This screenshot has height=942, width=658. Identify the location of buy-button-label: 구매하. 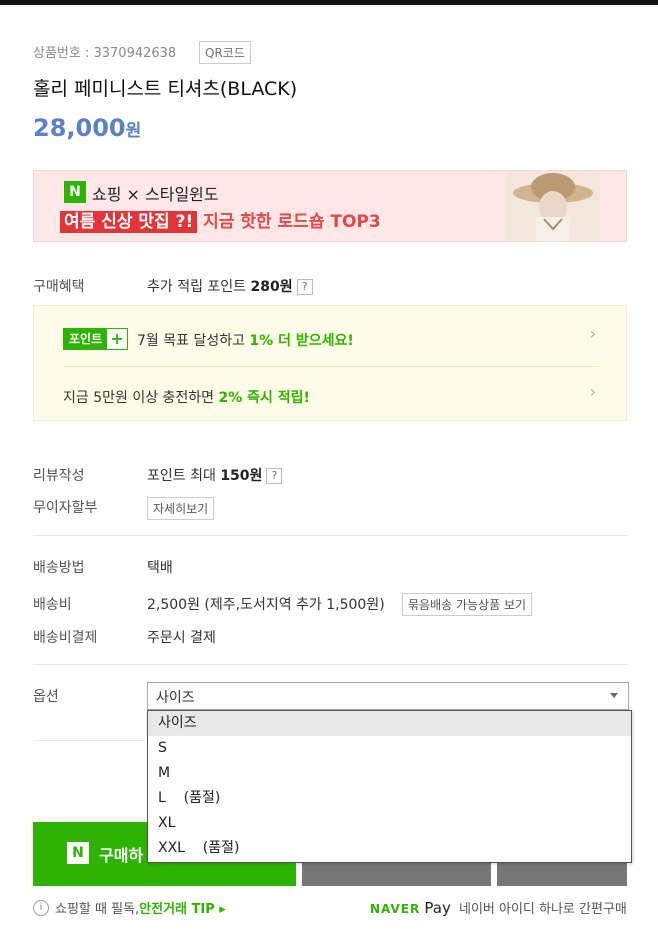
(121, 855).